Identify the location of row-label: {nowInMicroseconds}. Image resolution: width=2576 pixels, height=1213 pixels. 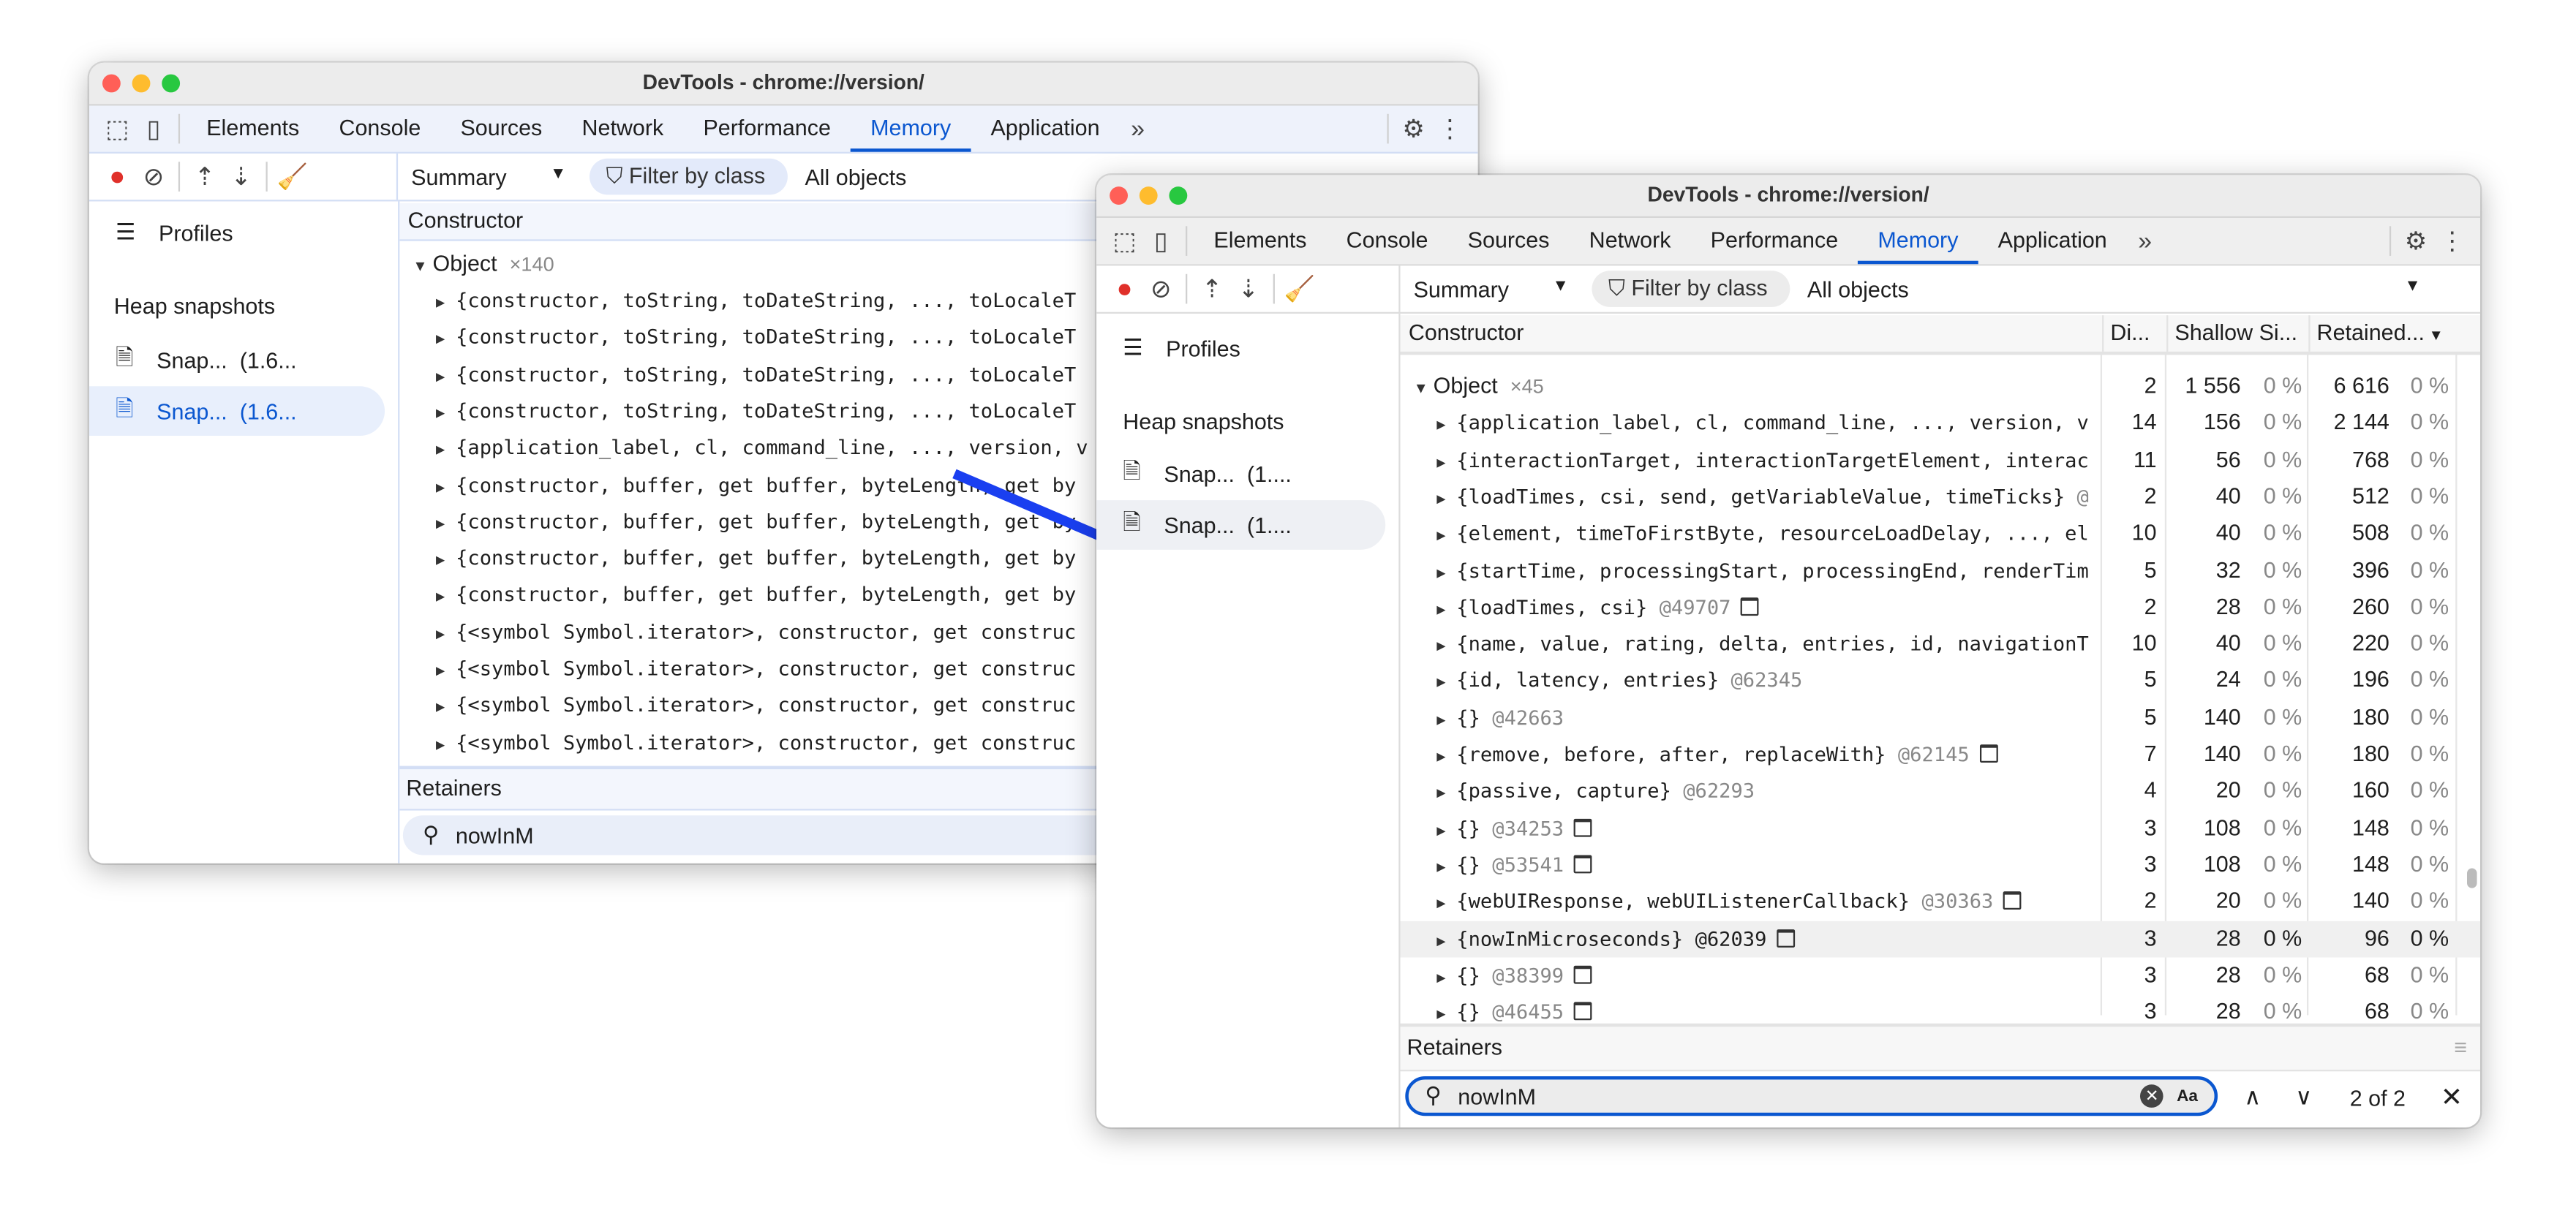
(1570, 939).